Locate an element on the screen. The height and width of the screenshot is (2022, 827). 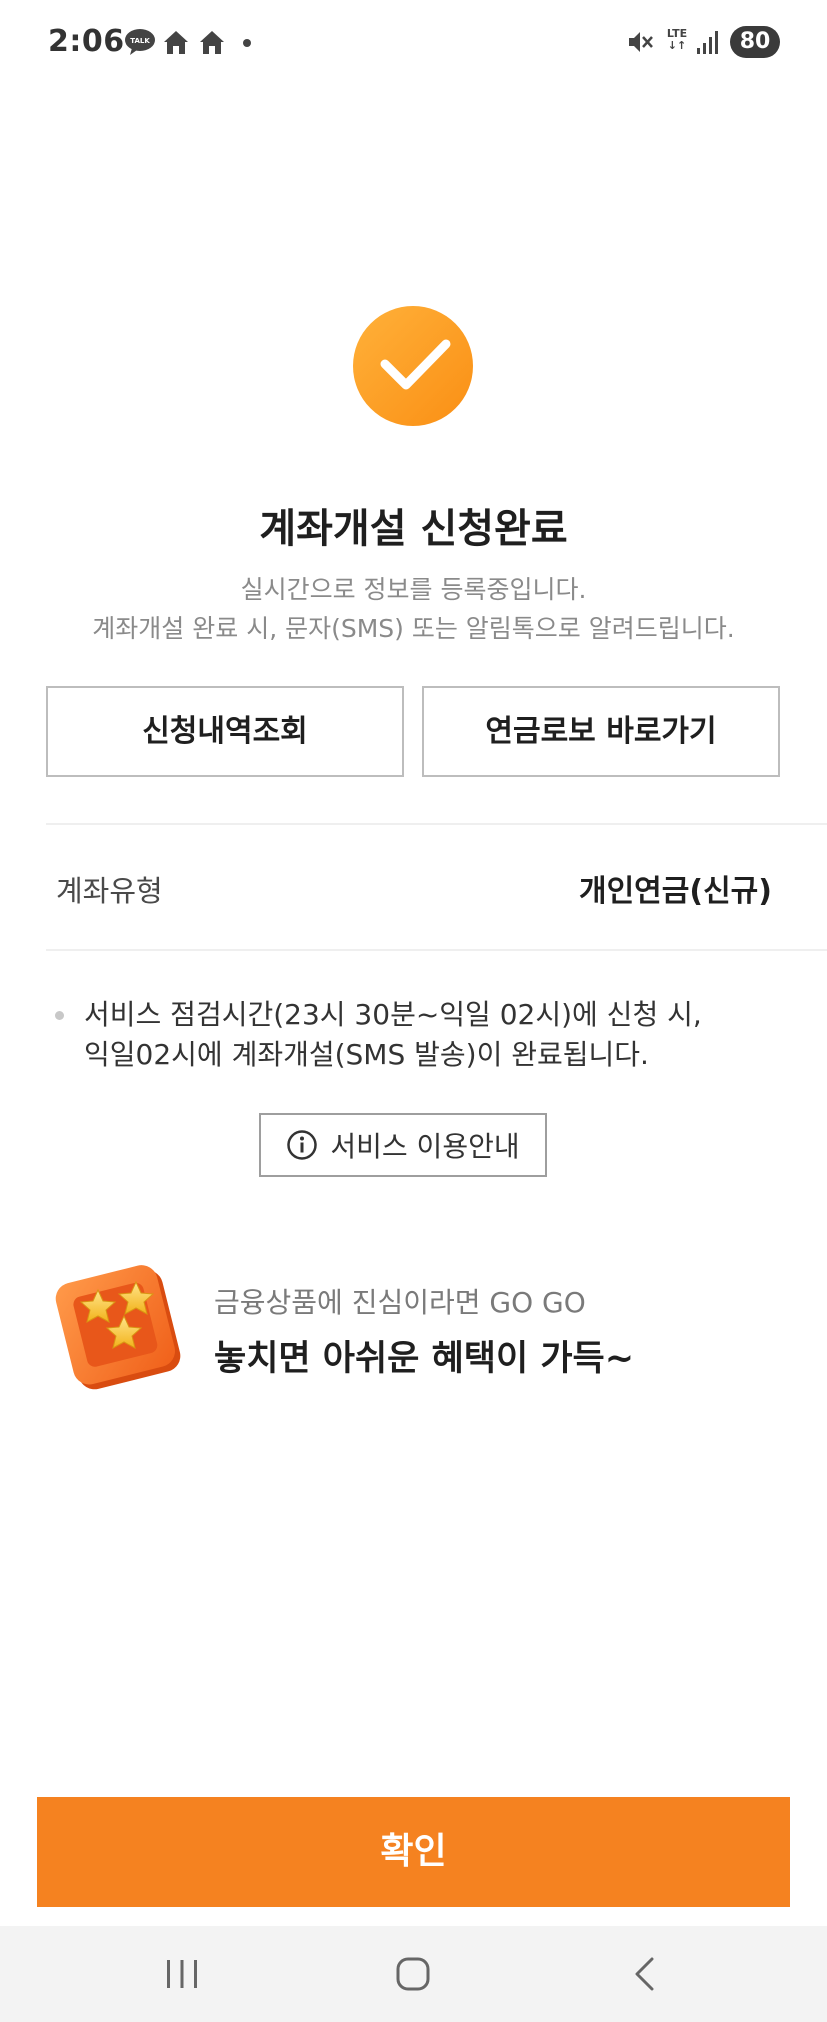
promo-title: 놓치면 아쉬운 혜택이 가득~ is located at coordinates (424, 1355).